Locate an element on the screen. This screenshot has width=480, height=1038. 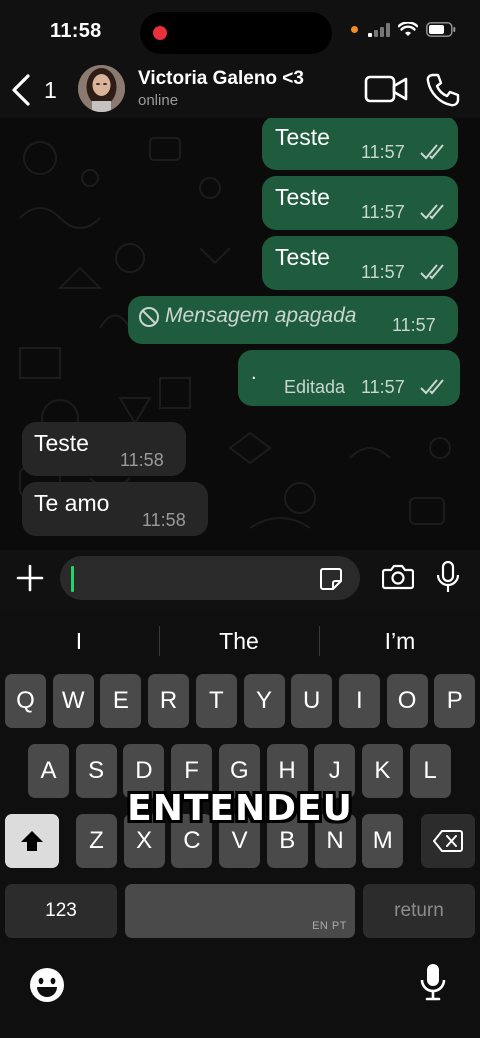
edited-label: Editada is located at coordinates (315, 387).